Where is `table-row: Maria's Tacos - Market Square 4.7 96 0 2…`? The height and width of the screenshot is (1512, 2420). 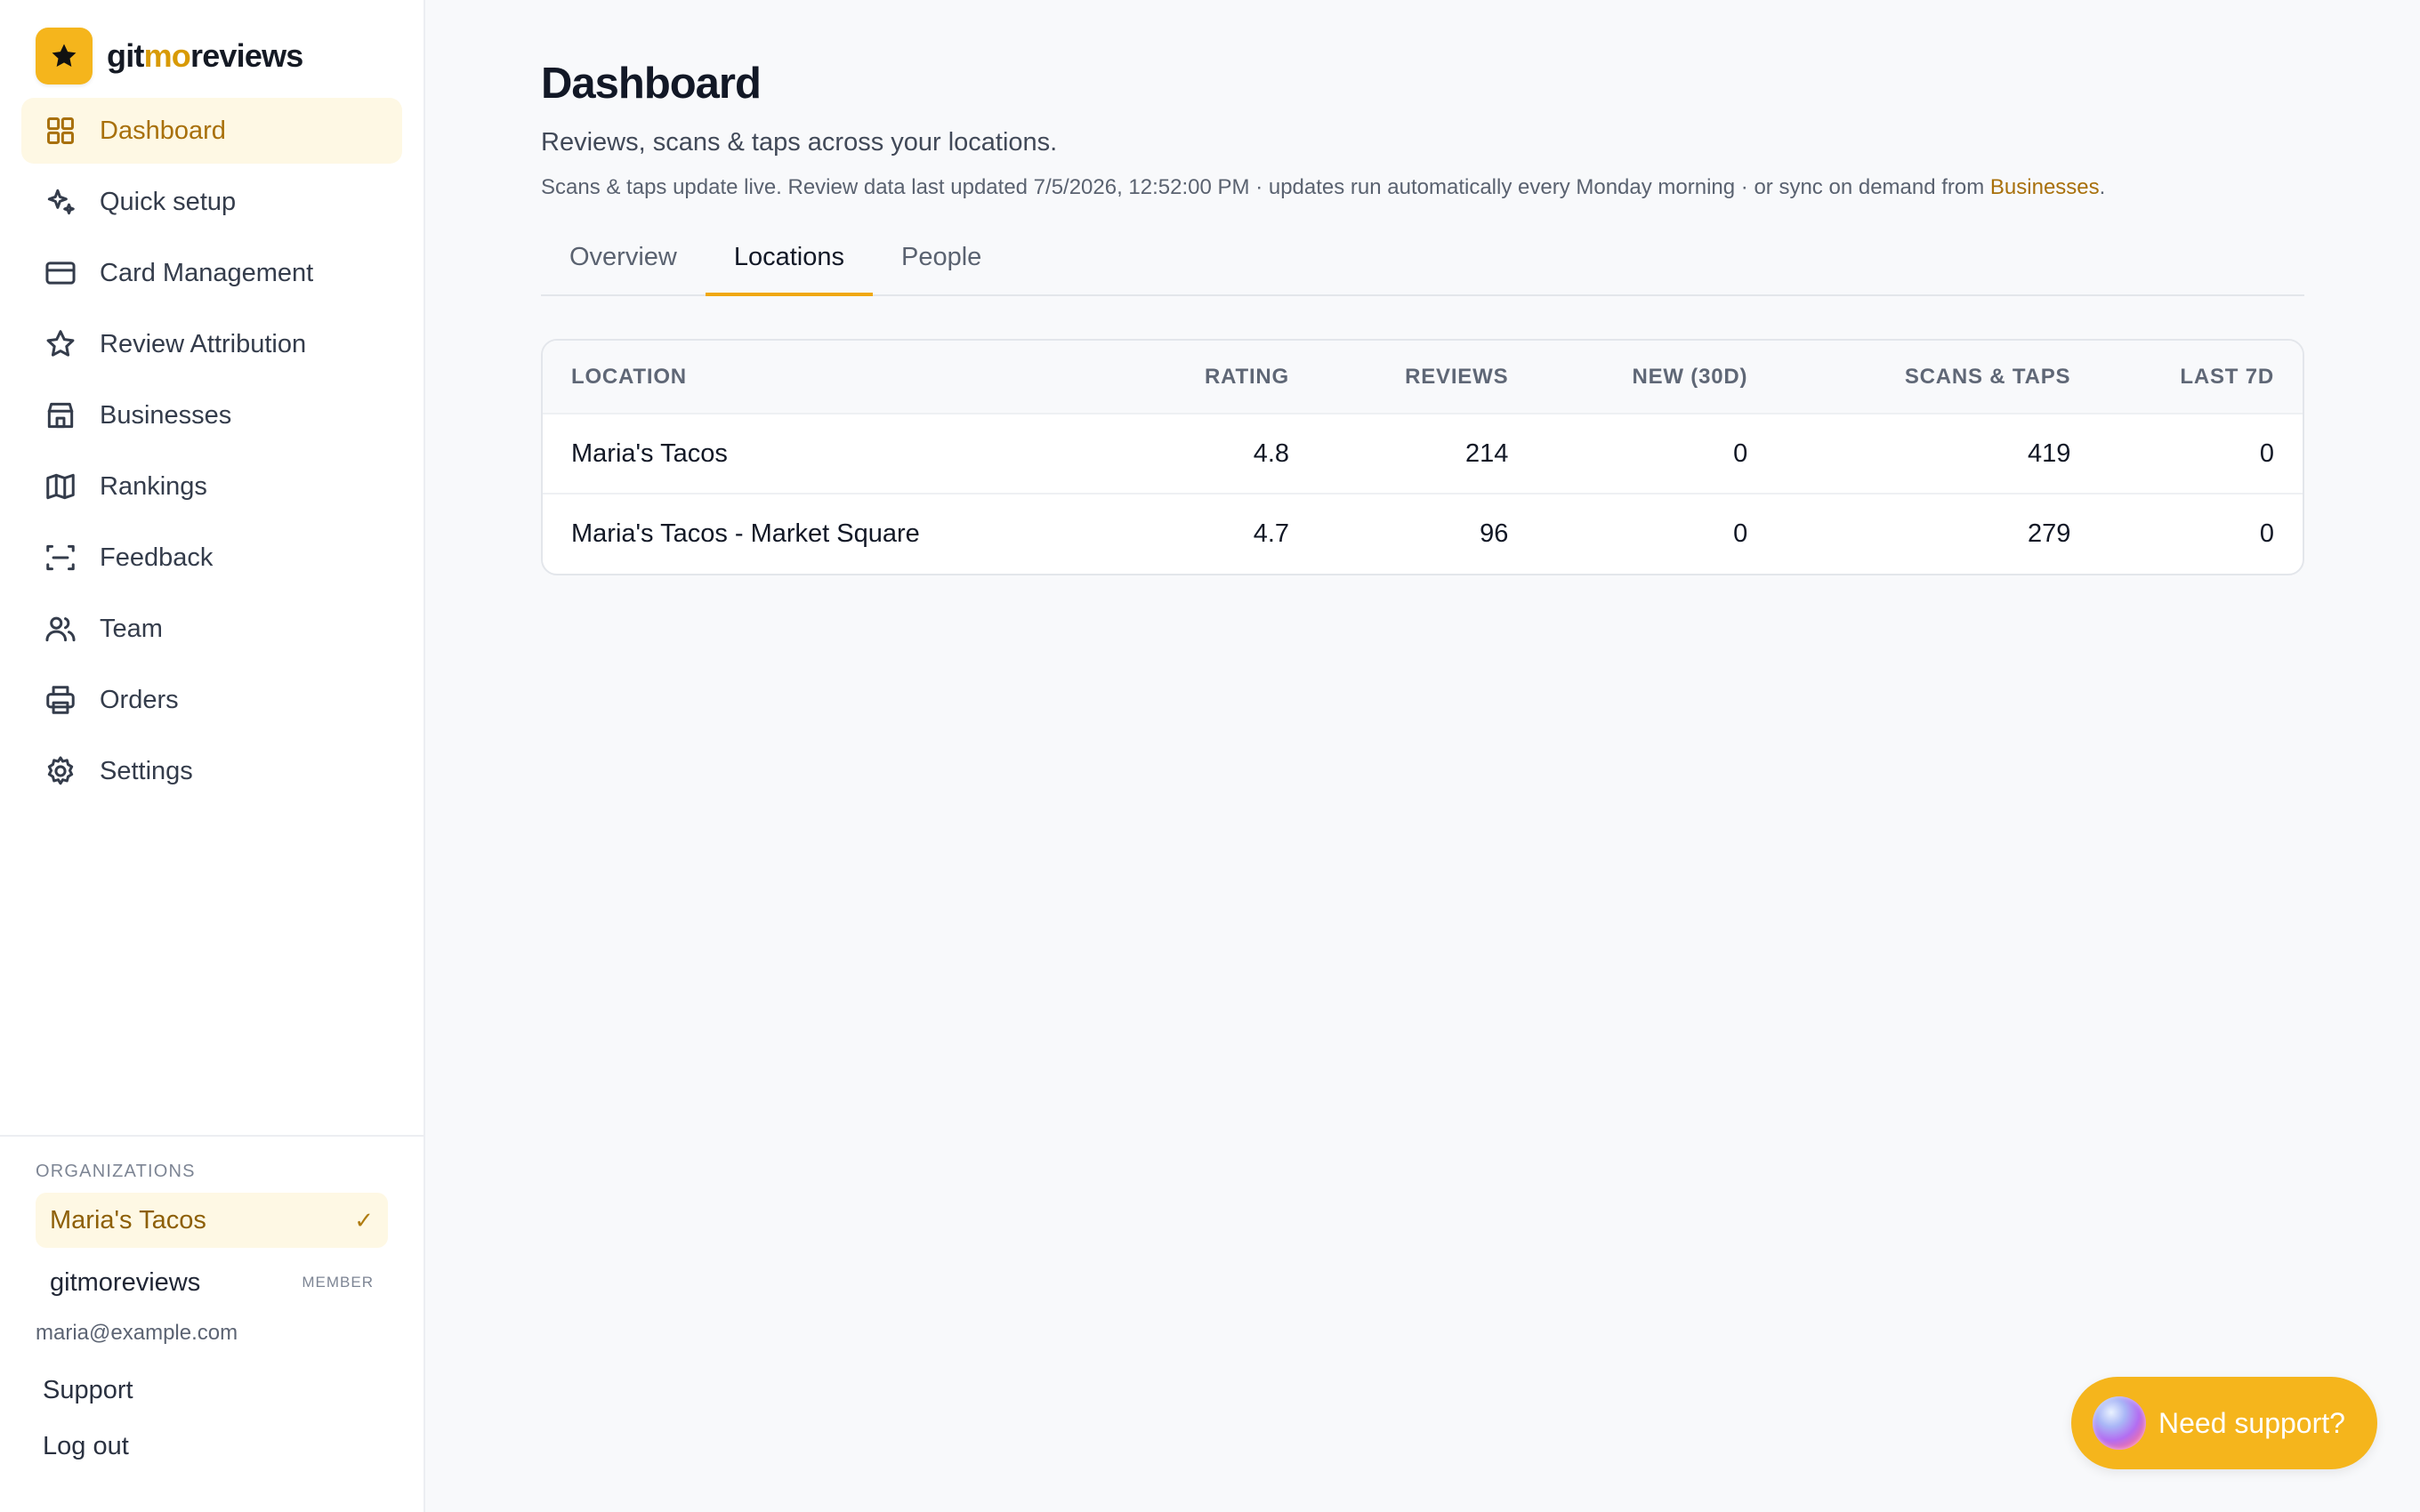
table-row: Maria's Tacos - Market Square 4.7 96 0 2… is located at coordinates (1423, 534).